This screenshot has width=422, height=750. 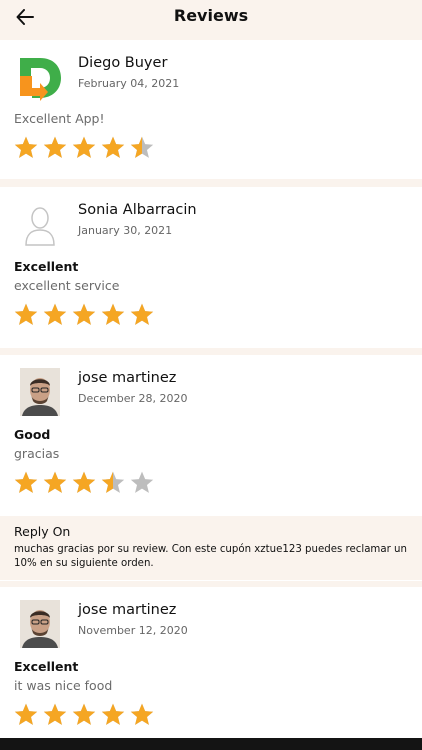 What do you see at coordinates (137, 210) in the screenshot?
I see `reviewer-name: Sonia Albarracin` at bounding box center [137, 210].